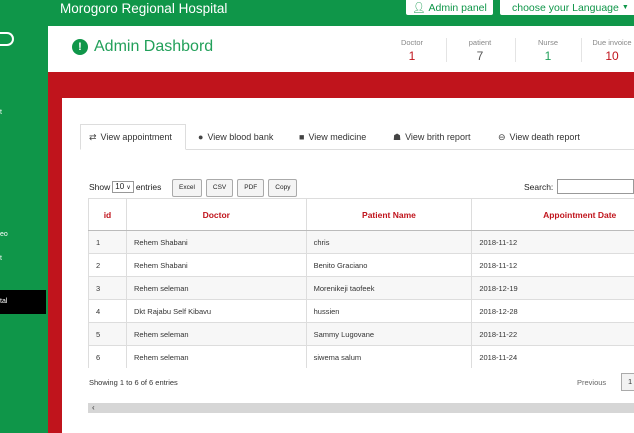  I want to click on csv-button: CSV, so click(219, 188).